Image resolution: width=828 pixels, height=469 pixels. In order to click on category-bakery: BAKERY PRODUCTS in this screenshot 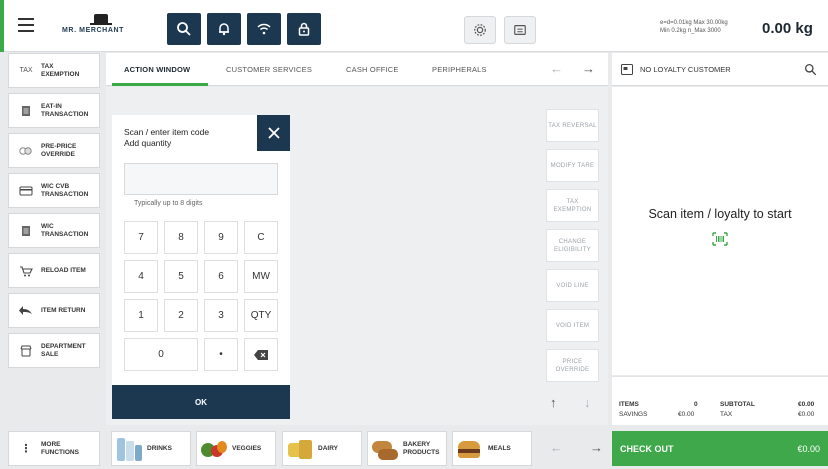, I will do `click(407, 448)`.